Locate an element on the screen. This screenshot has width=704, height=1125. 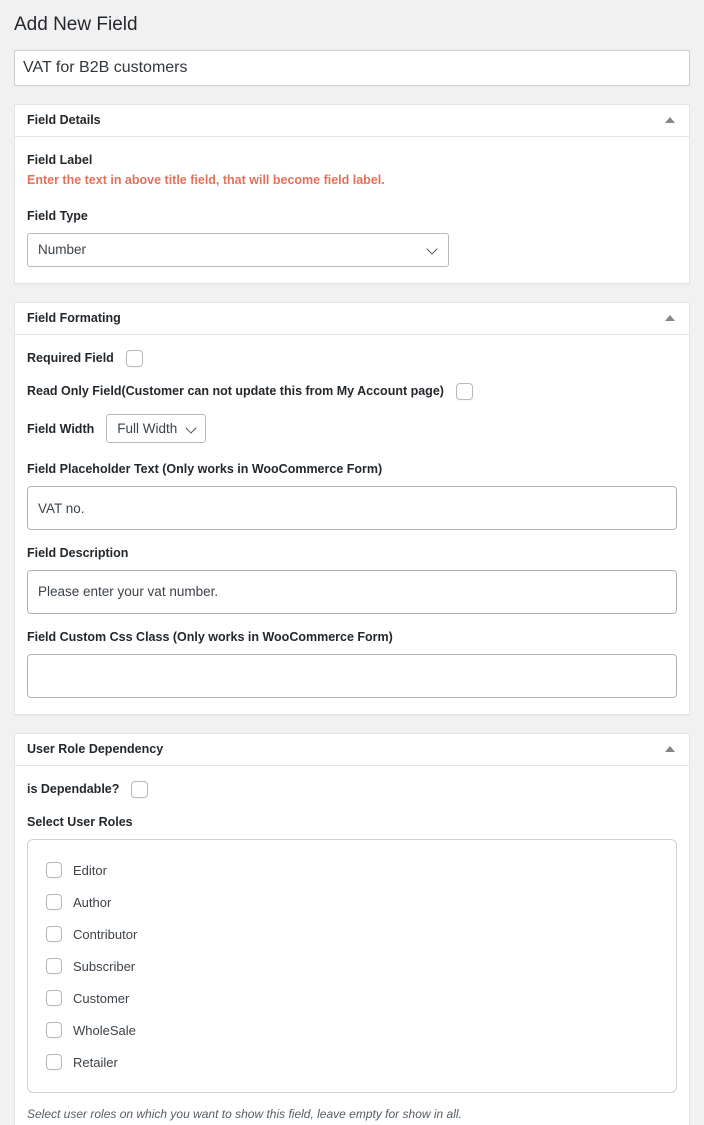
list-item: Subscriber is located at coordinates (352, 966).